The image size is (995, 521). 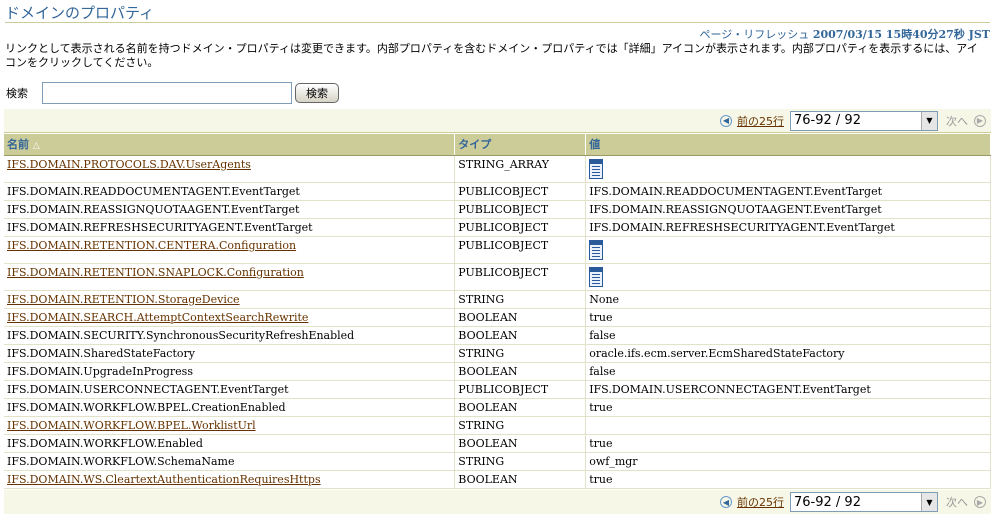 I want to click on next-icon: ▶, so click(x=980, y=120).